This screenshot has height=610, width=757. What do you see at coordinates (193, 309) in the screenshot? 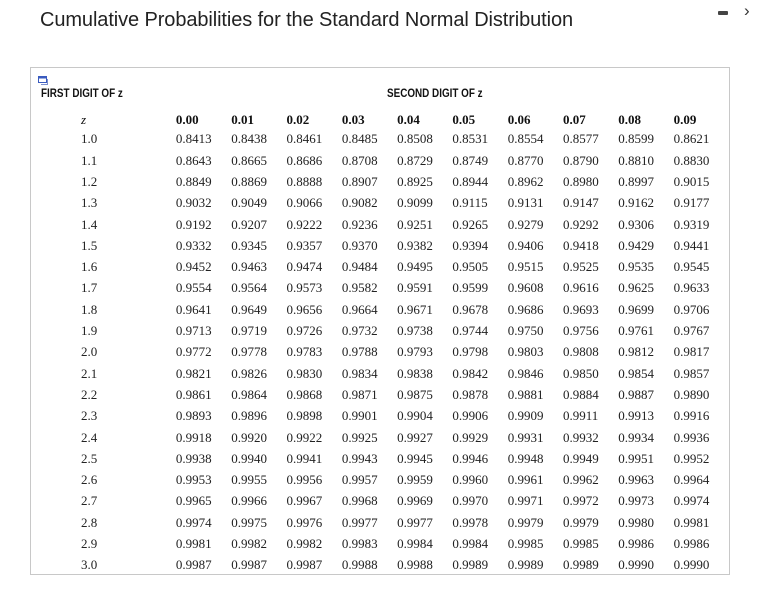
I see `probability-cell: 0.9641` at bounding box center [193, 309].